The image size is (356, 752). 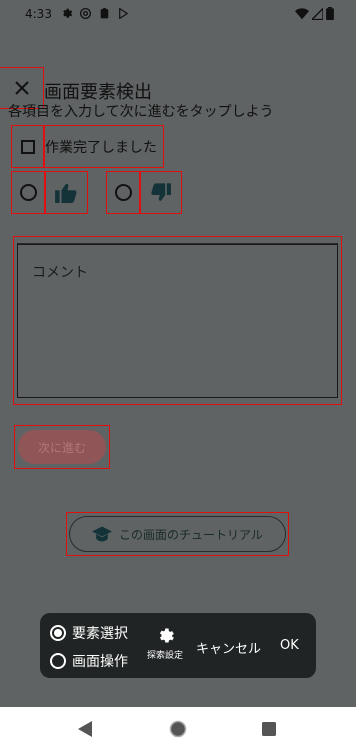 I want to click on back-button, so click(x=85, y=729).